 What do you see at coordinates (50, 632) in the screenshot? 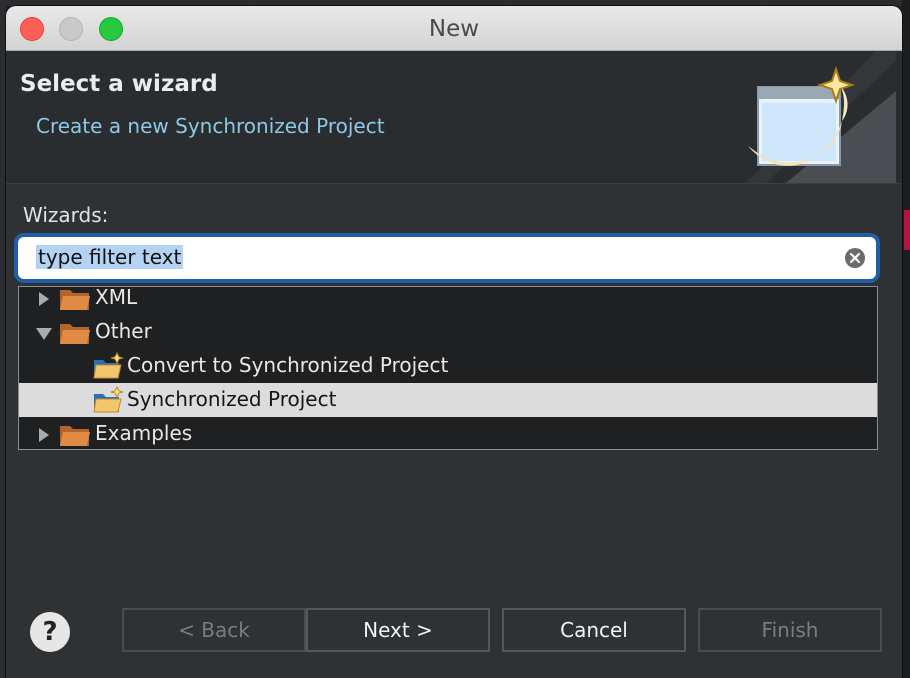
I see `help-button: ?` at bounding box center [50, 632].